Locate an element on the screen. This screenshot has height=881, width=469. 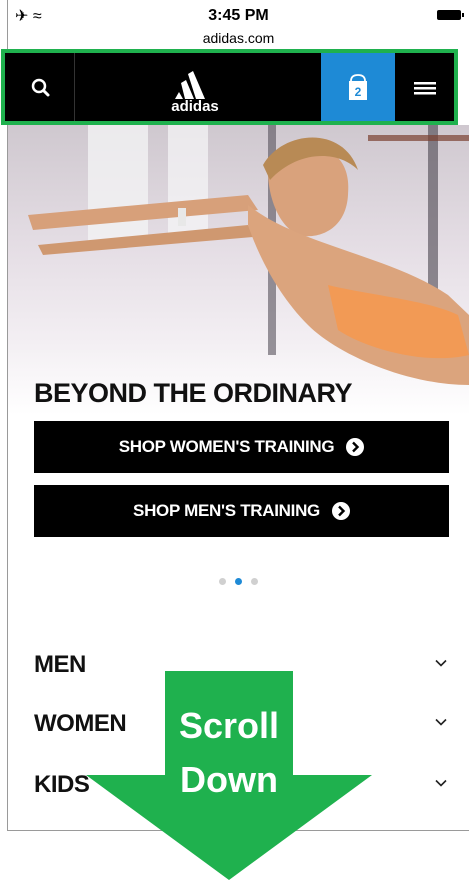
top-navigation-bar: adidas 2 is located at coordinates (229, 87).